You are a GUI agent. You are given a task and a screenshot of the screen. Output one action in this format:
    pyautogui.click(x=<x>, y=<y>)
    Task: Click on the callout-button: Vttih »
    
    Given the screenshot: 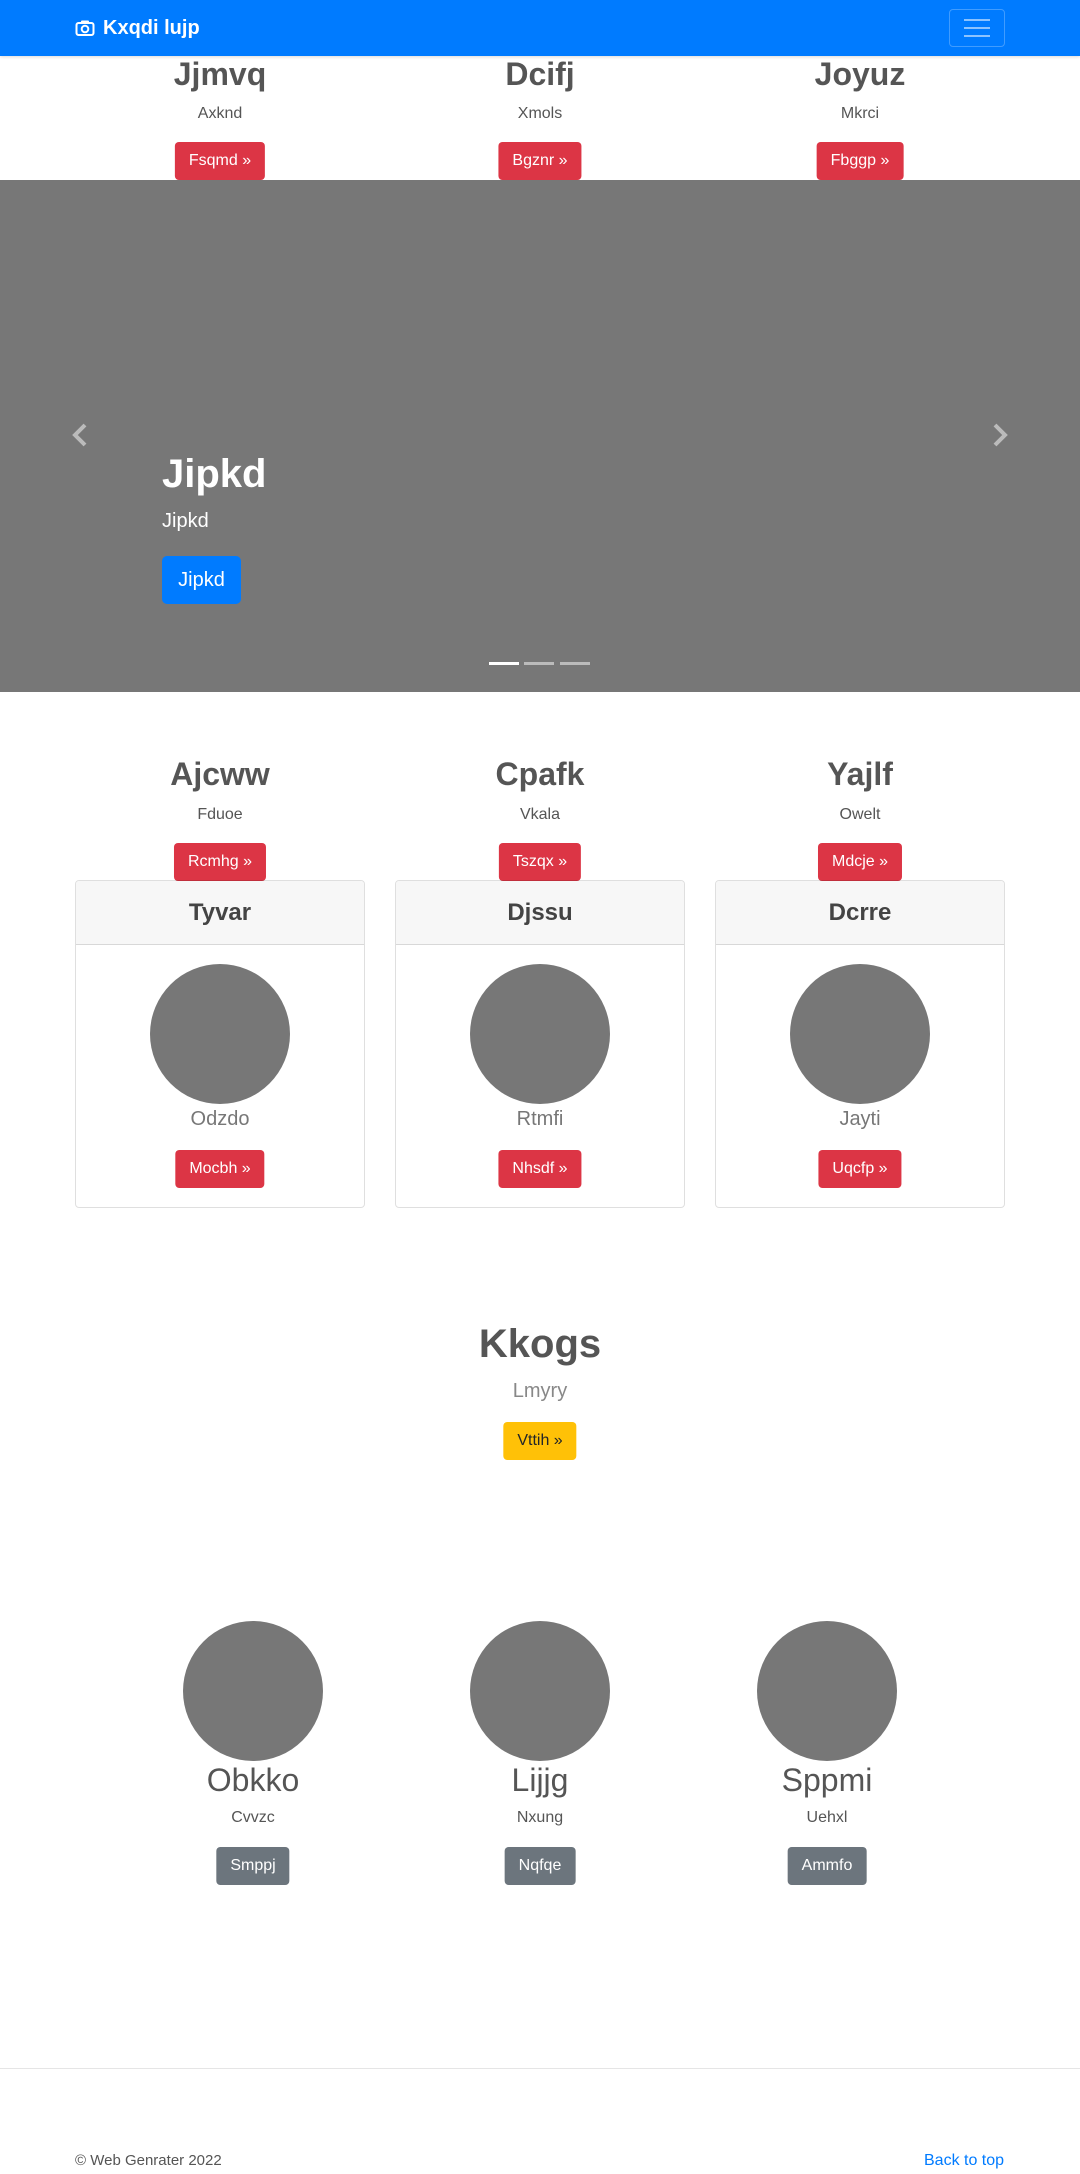 What is the action you would take?
    pyautogui.click(x=540, y=1441)
    